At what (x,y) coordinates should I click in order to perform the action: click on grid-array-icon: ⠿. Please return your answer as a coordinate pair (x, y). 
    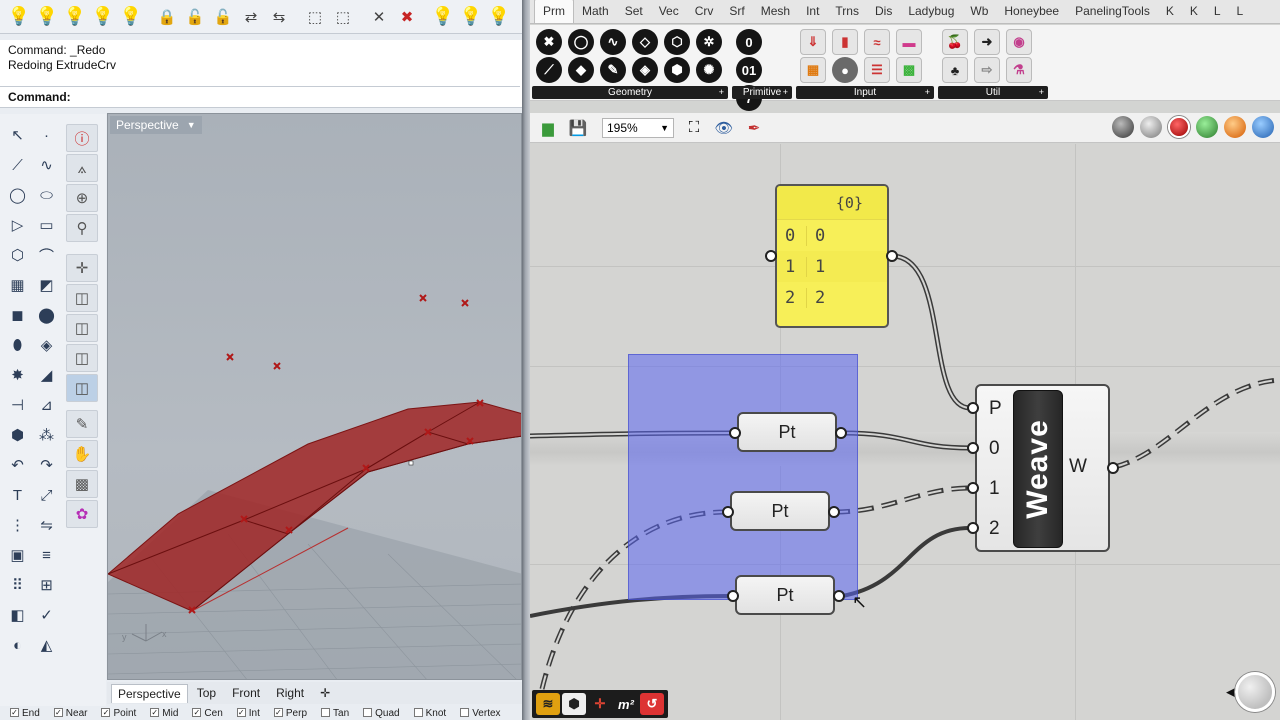
    Looking at the image, I should click on (17, 585).